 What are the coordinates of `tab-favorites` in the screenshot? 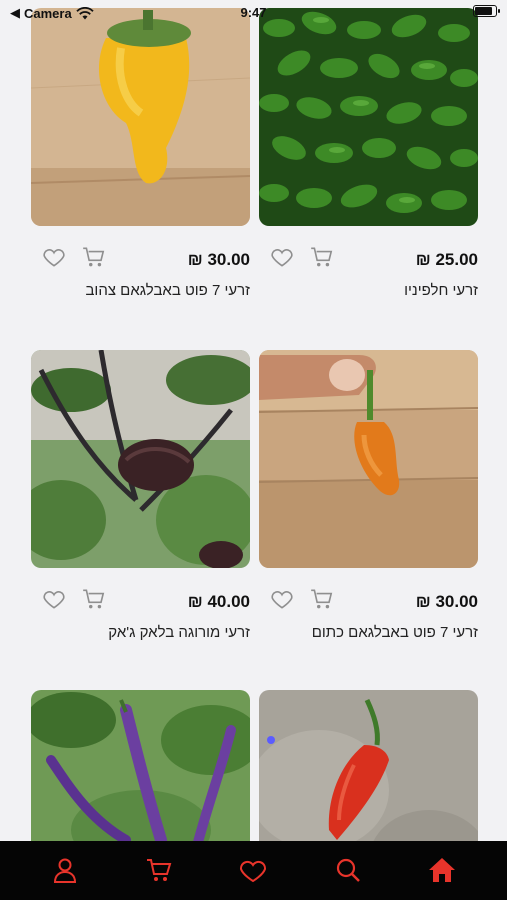 It's located at (253, 870).